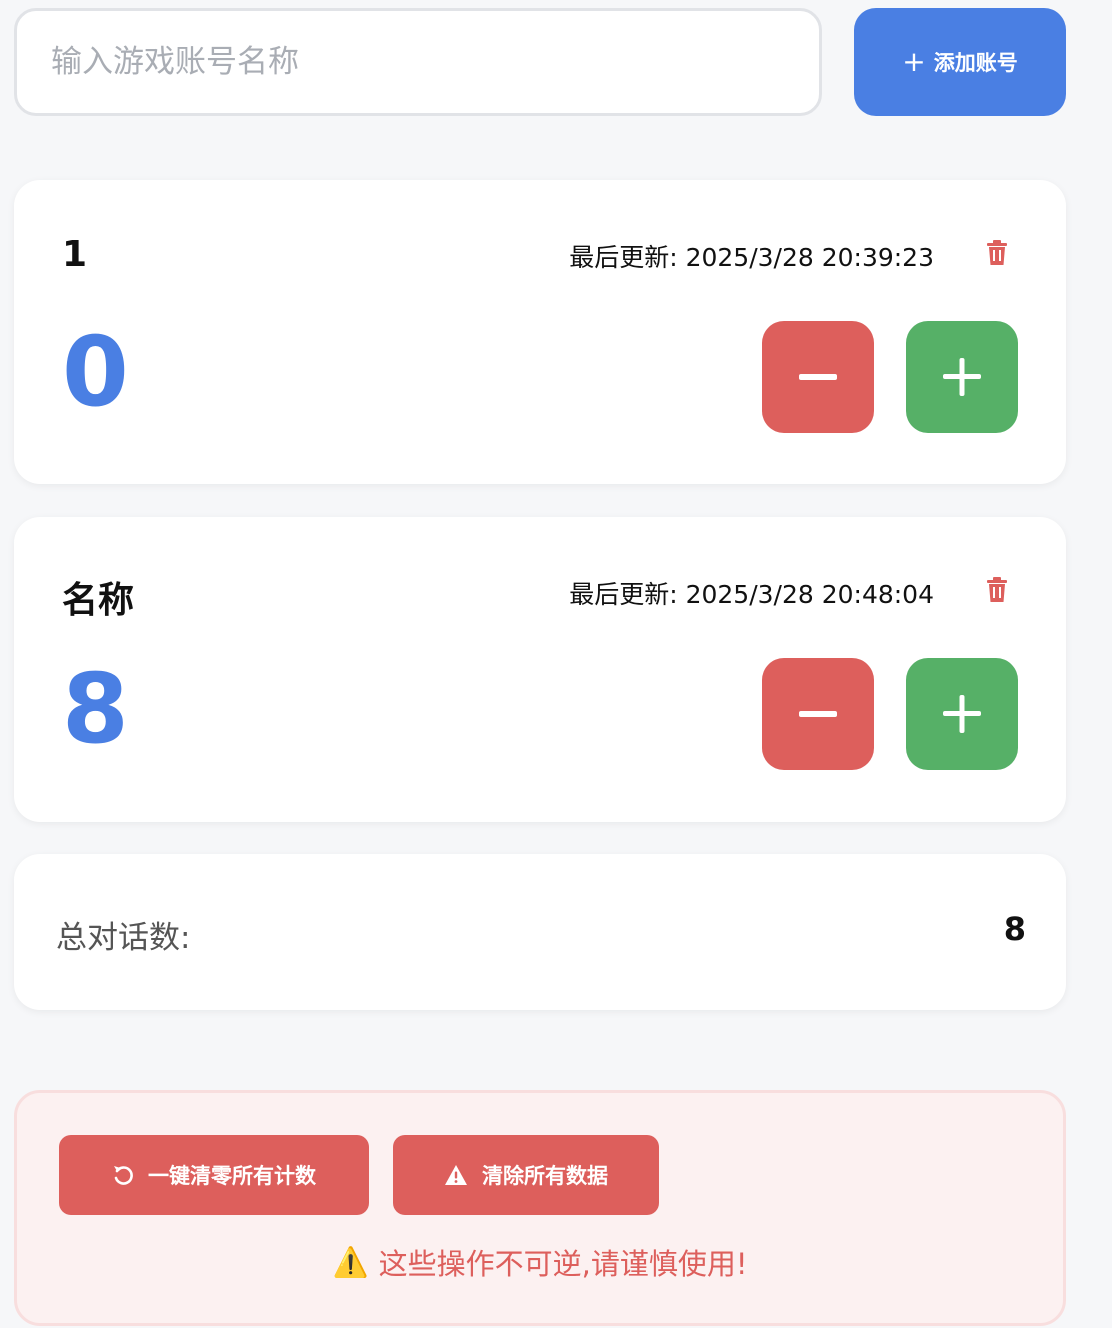  What do you see at coordinates (914, 61) in the screenshot?
I see `plus-icon: +` at bounding box center [914, 61].